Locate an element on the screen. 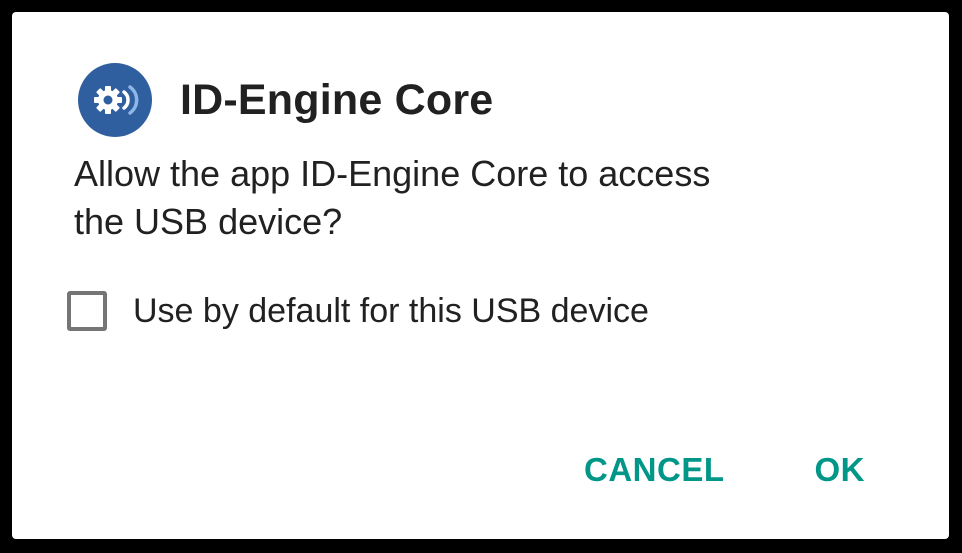 The width and height of the screenshot is (962, 553). dialog-header: ID-Engine Core is located at coordinates (286, 100).